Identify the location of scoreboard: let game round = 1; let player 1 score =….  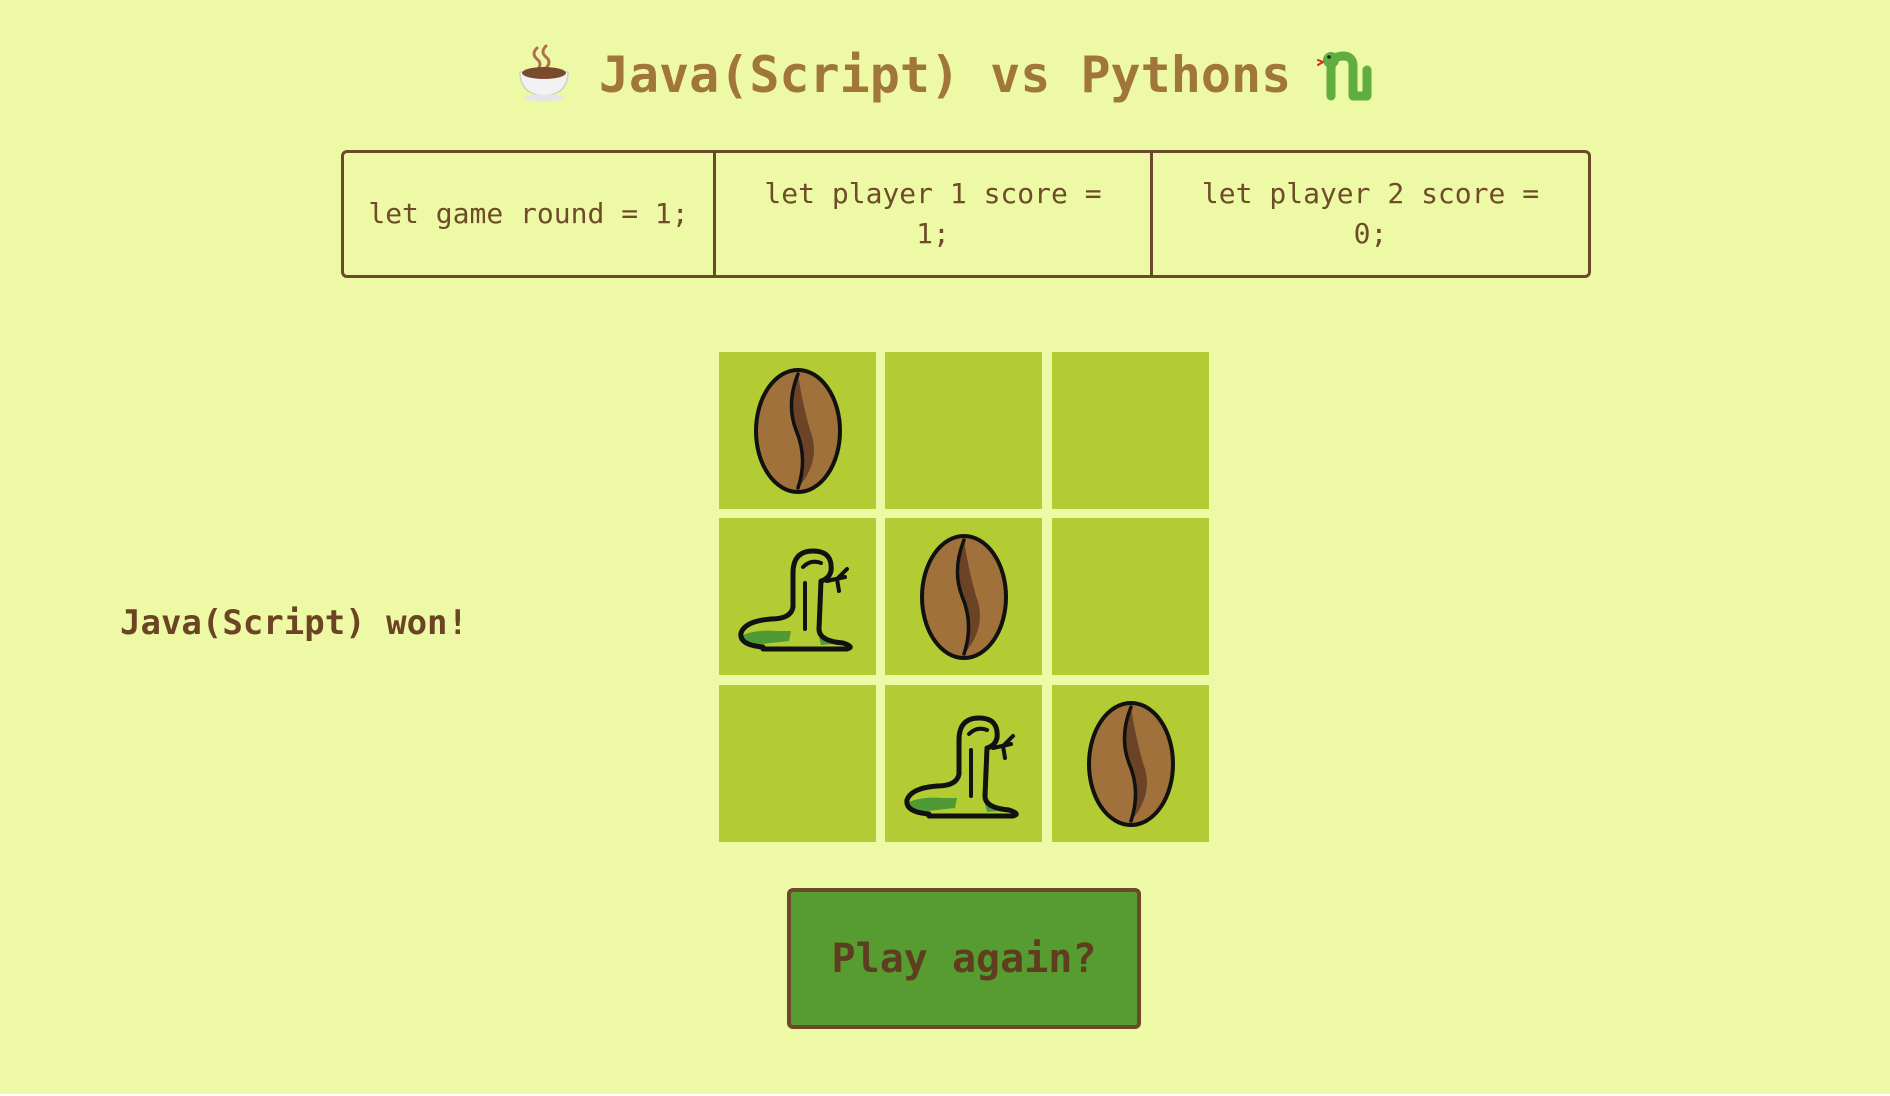
(966, 214).